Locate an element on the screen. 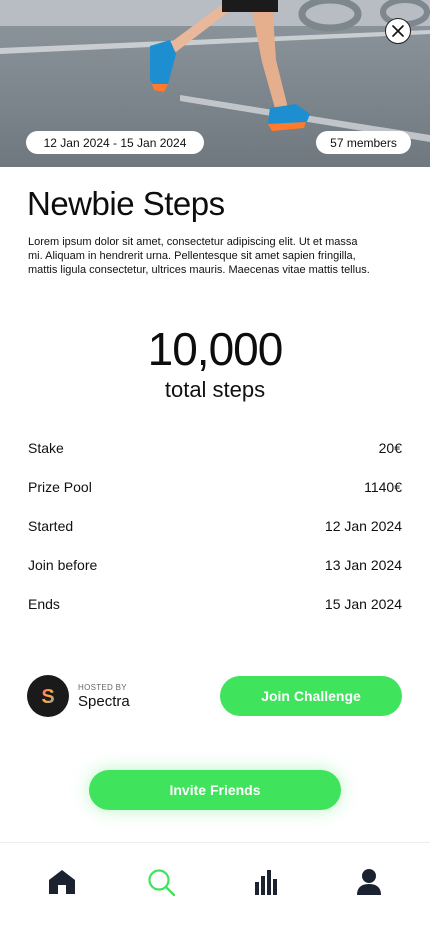  close-button is located at coordinates (398, 31).